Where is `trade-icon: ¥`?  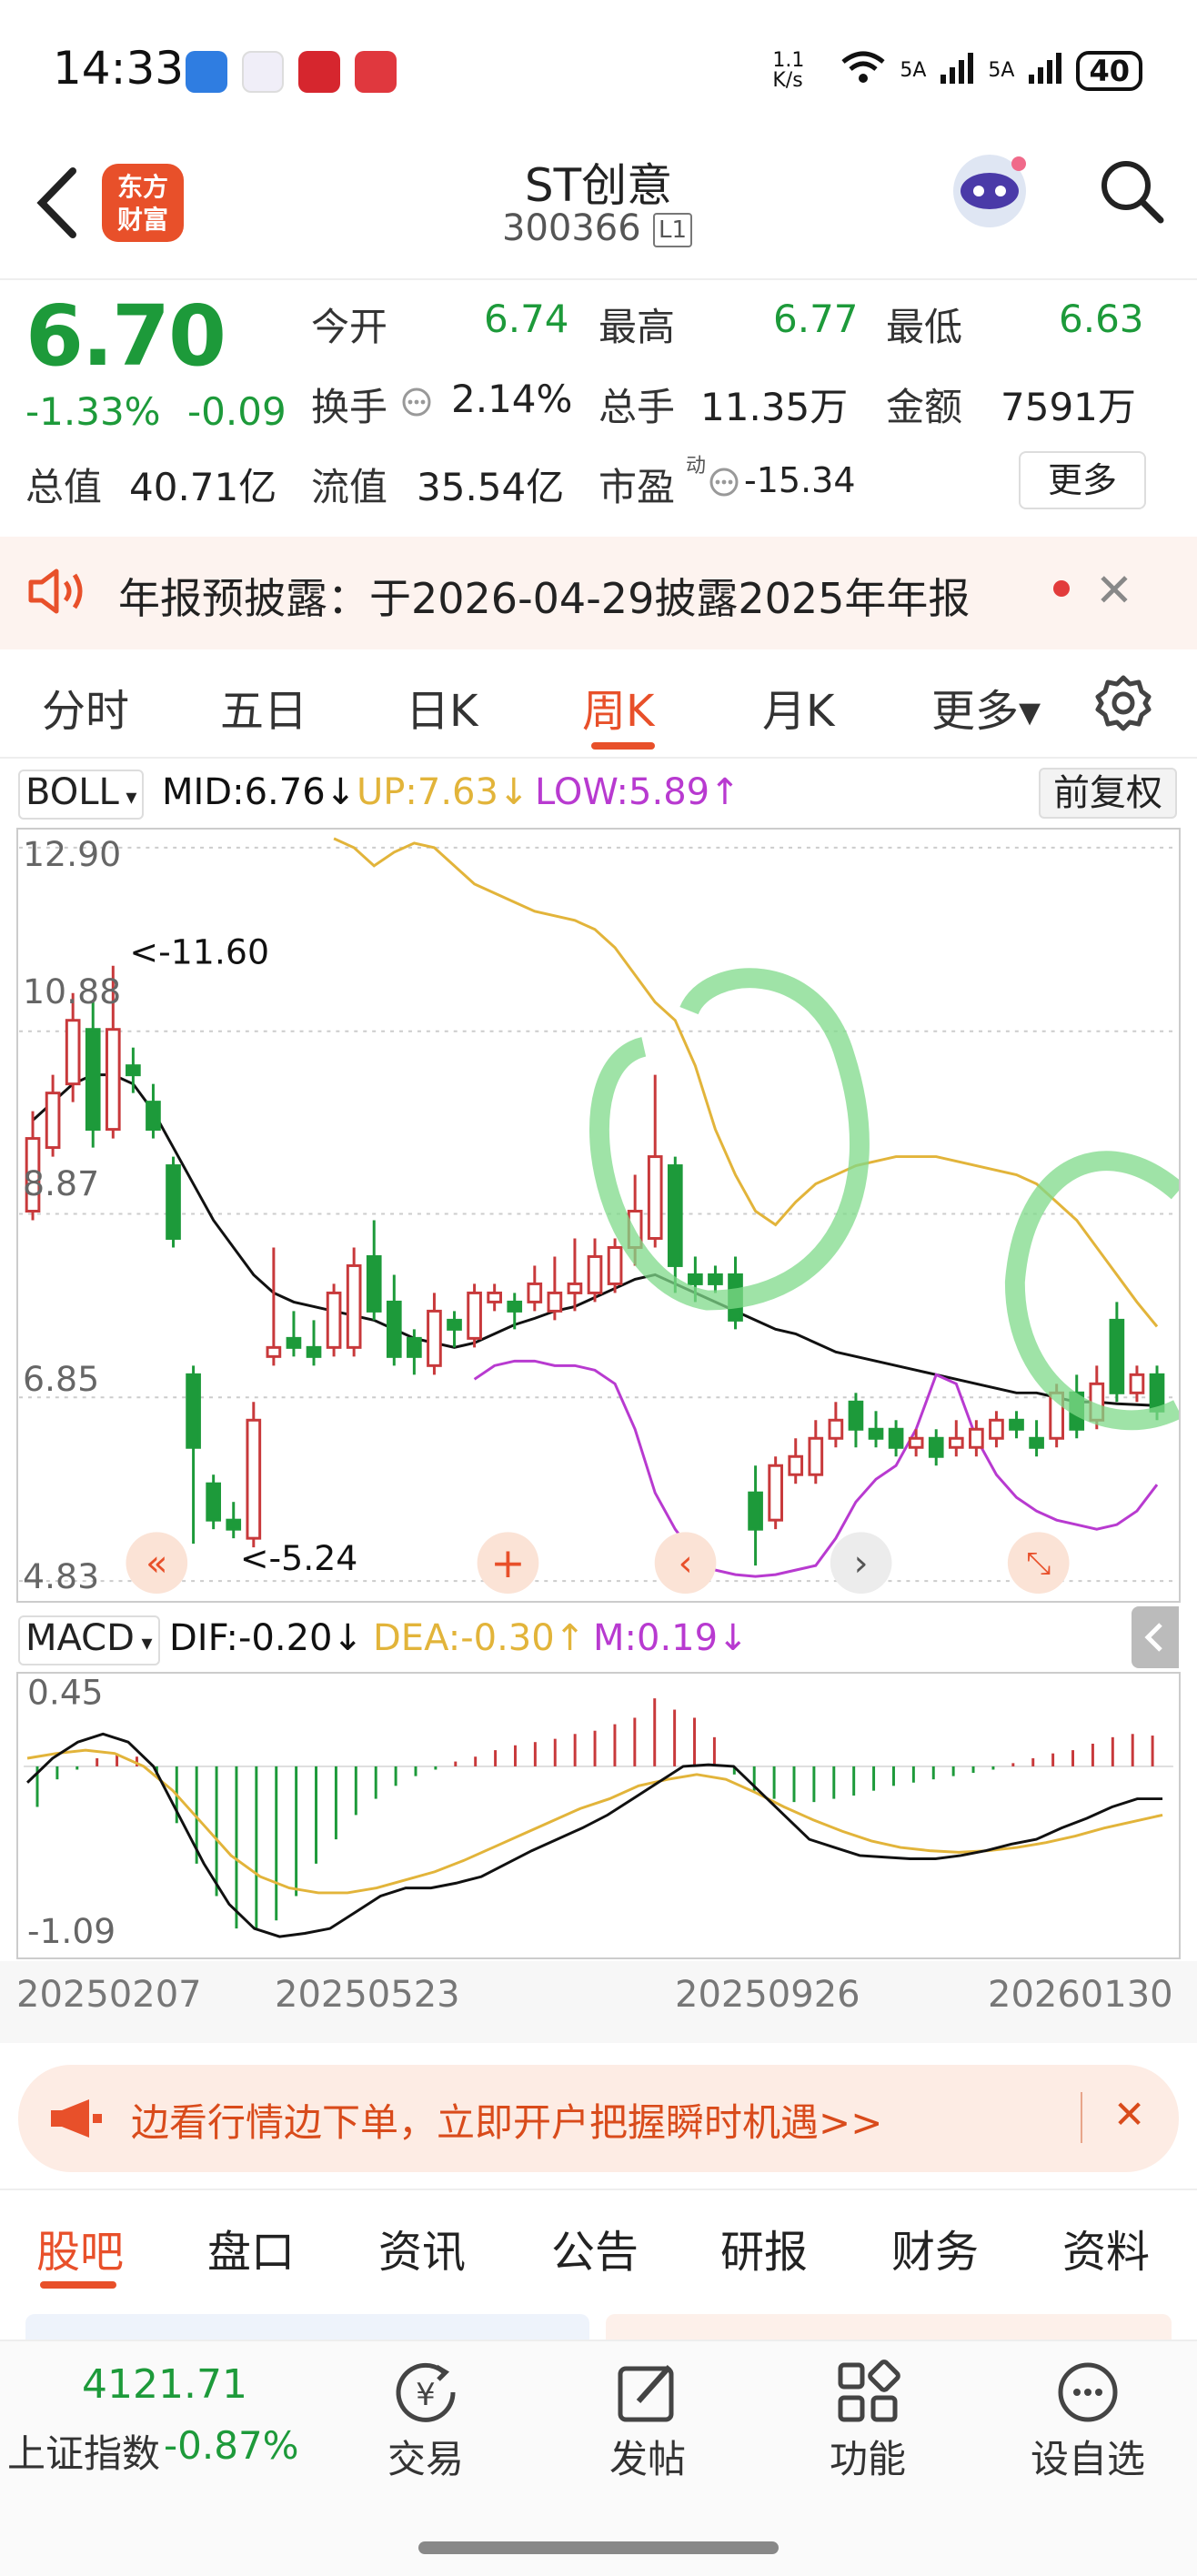
trade-icon: ¥ is located at coordinates (425, 2392).